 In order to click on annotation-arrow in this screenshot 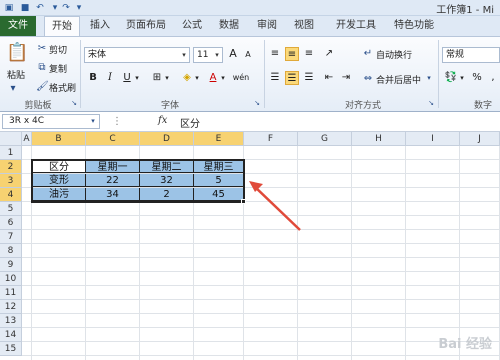, I will do `click(275, 206)`.